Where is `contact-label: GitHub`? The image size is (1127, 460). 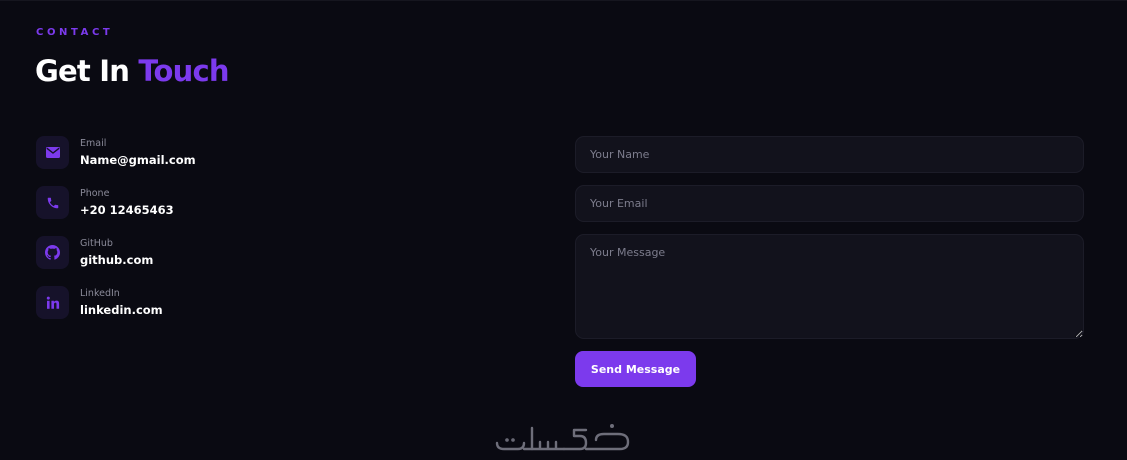
contact-label: GitHub is located at coordinates (96, 243).